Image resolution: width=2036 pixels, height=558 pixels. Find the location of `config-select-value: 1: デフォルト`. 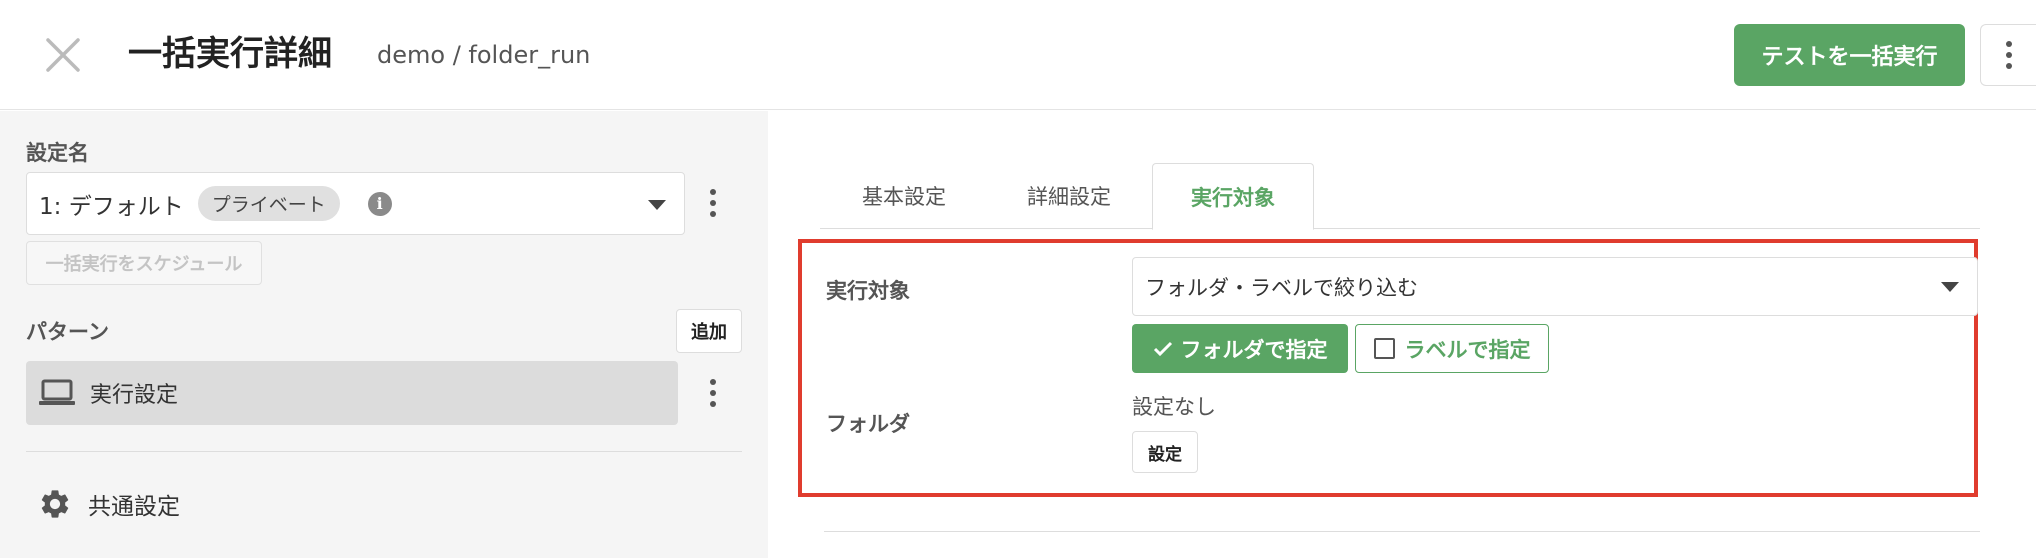

config-select-value: 1: デフォルト is located at coordinates (111, 206).